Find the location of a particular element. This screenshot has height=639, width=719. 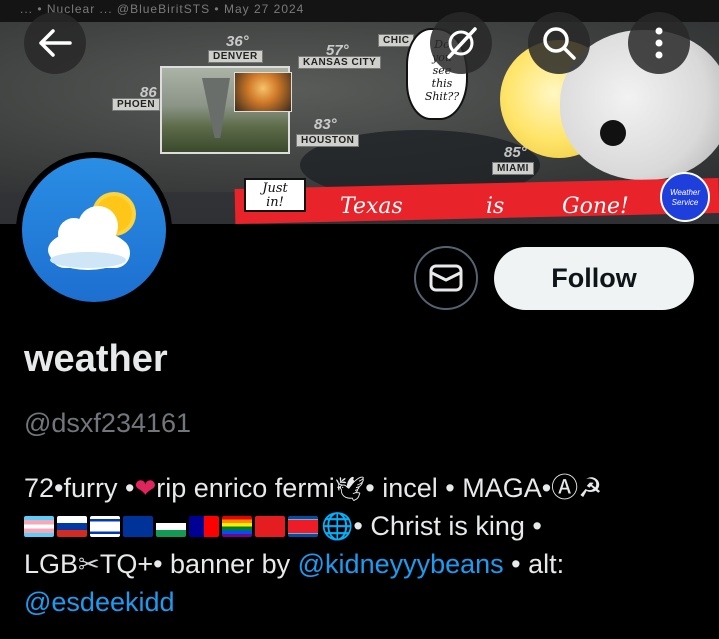

bio-text: LGB is located at coordinates (51, 564).